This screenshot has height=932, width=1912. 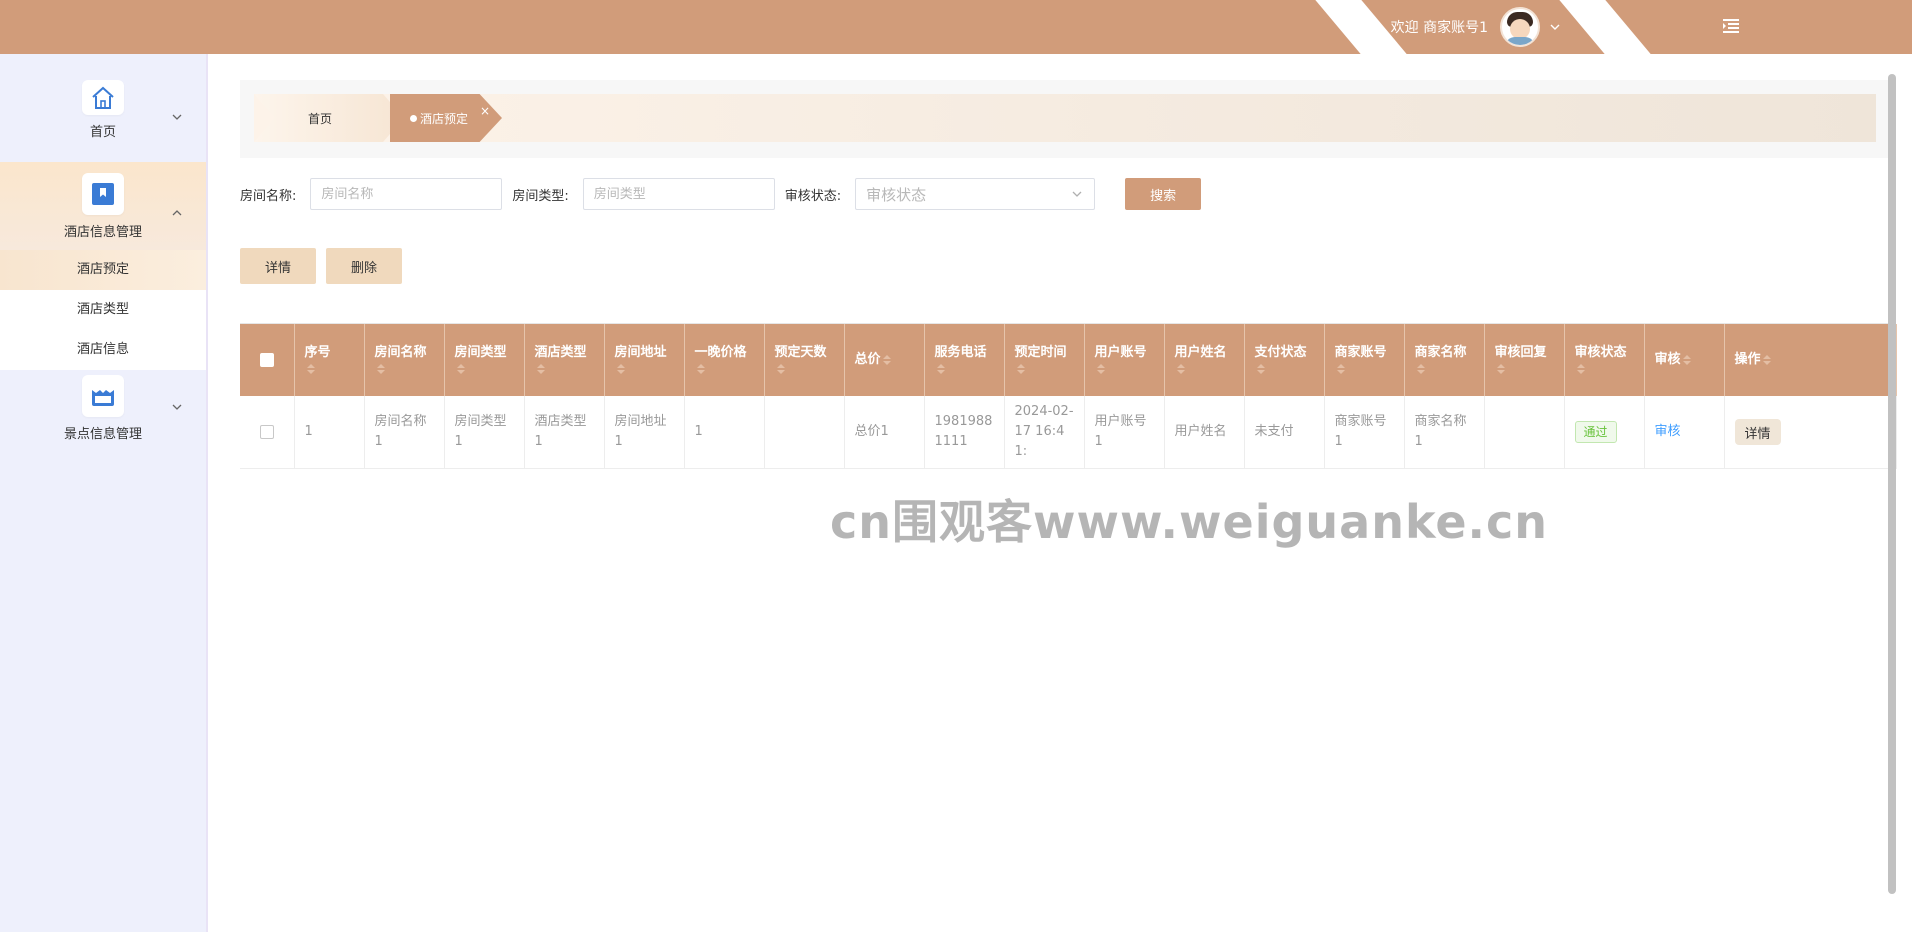 What do you see at coordinates (278, 266) in the screenshot?
I see `detail-button: 详情` at bounding box center [278, 266].